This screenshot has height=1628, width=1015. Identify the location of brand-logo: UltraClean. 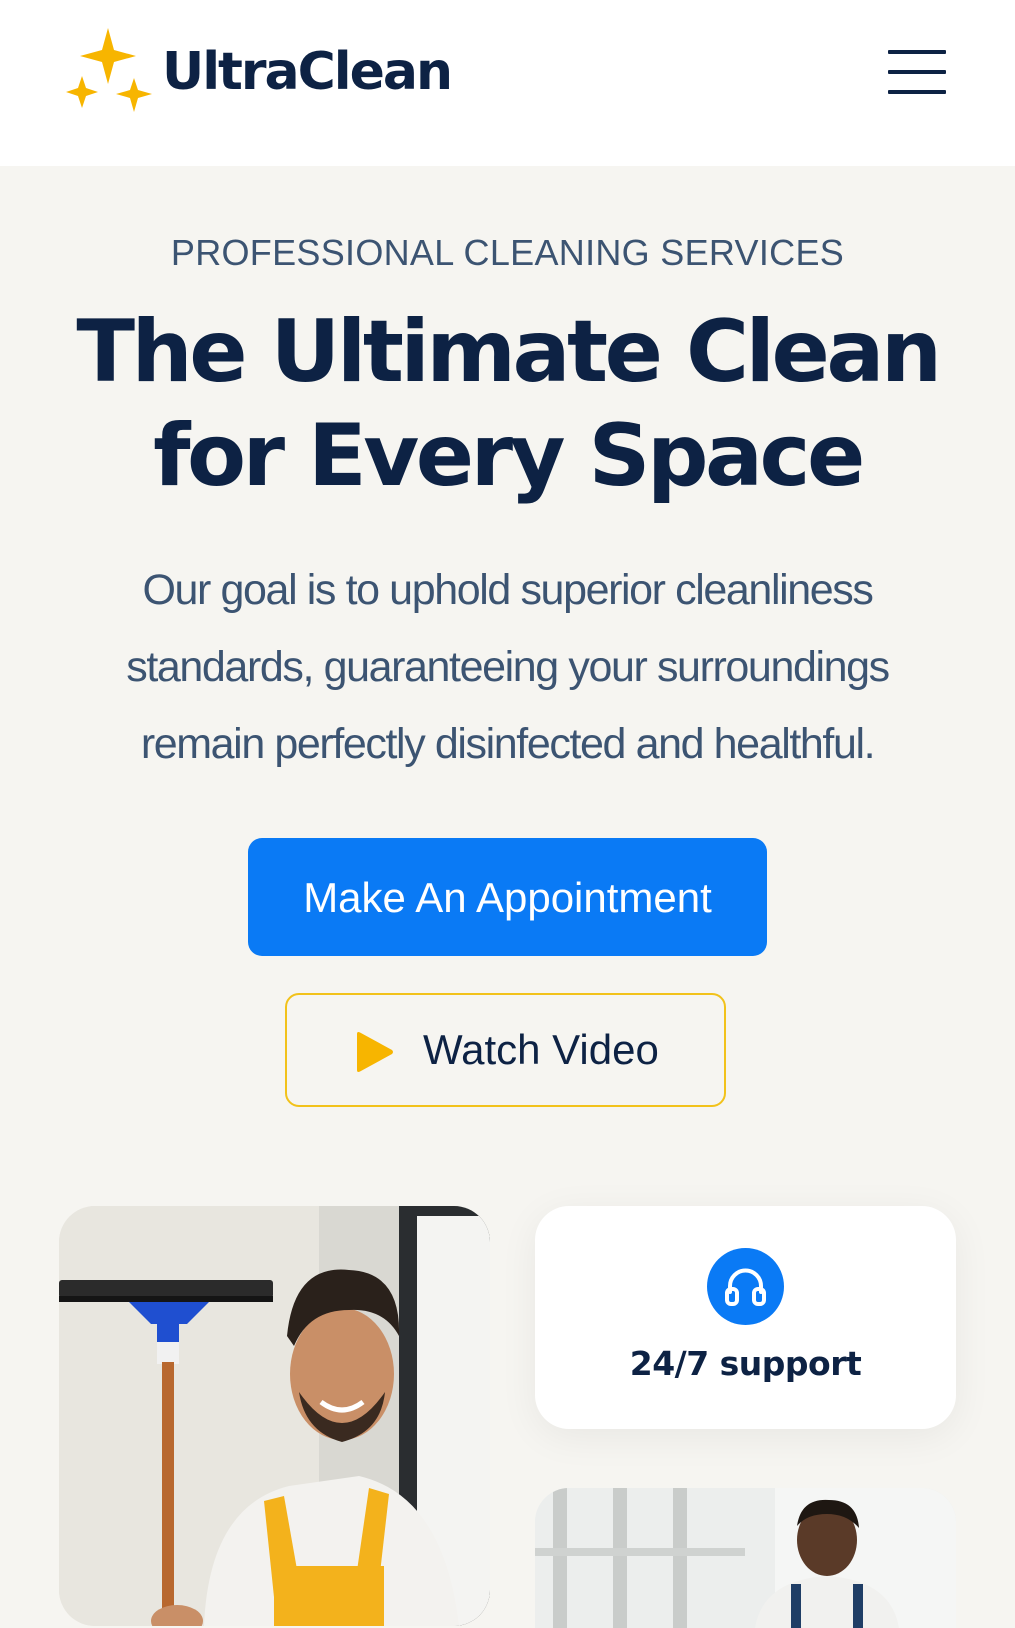
(262, 74).